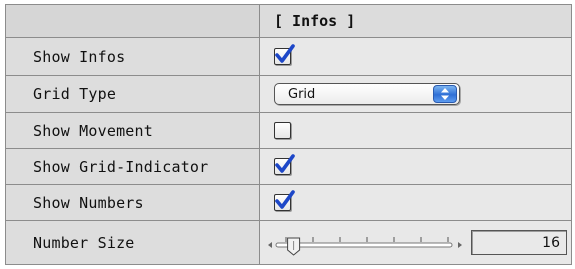  Describe the element at coordinates (415, 56) in the screenshot. I see `show-infos-cell` at that location.